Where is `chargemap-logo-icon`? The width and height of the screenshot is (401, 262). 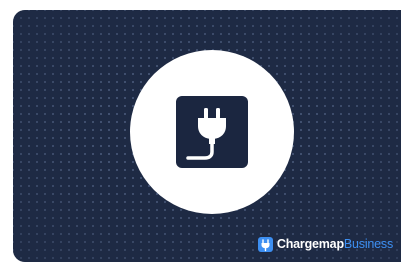 chargemap-logo-icon is located at coordinates (265, 244).